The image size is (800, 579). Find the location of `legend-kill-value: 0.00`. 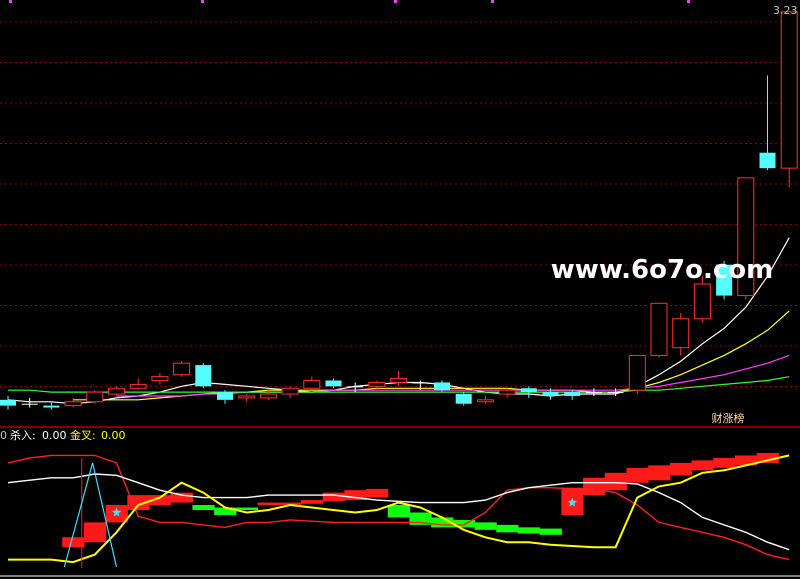

legend-kill-value: 0.00 is located at coordinates (54, 435).